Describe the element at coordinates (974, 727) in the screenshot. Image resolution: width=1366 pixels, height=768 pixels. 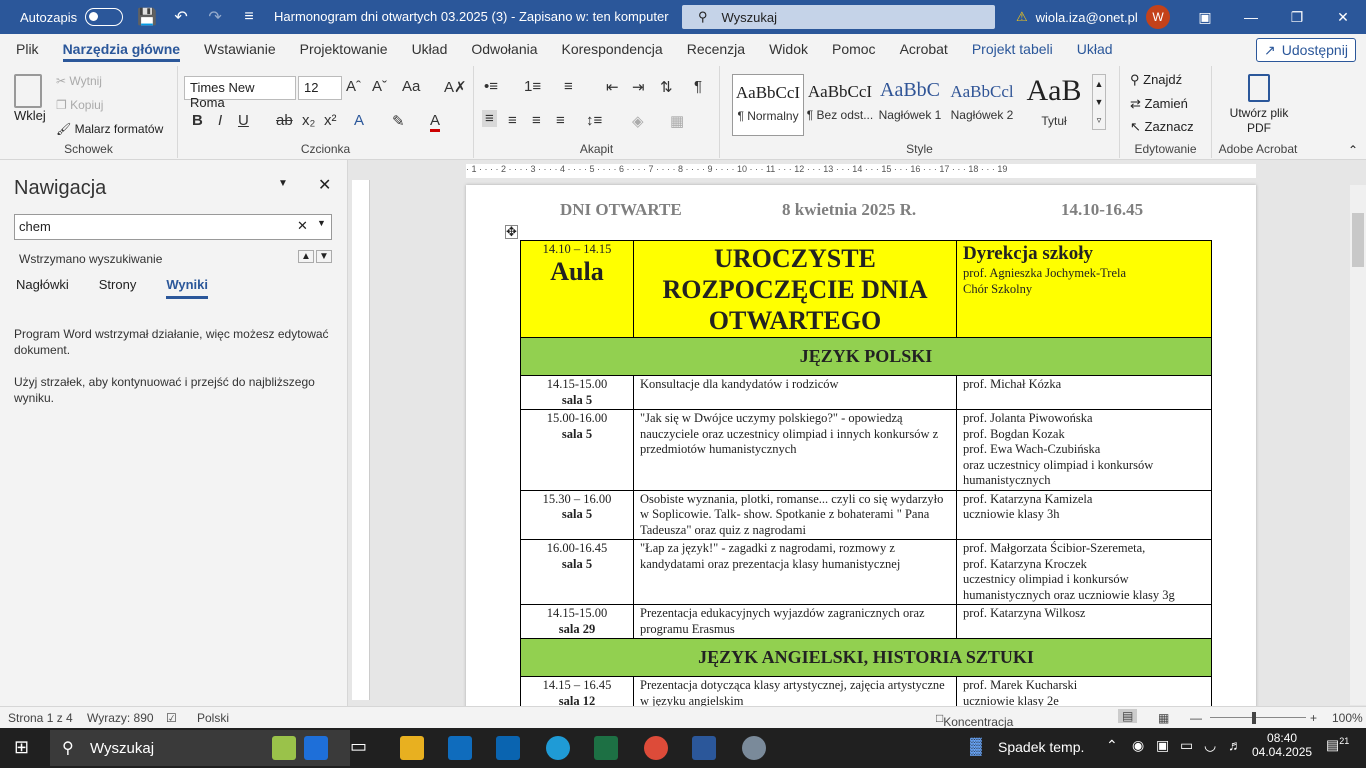
I see `focus-mode: □ Koncentracja uwagi` at that location.